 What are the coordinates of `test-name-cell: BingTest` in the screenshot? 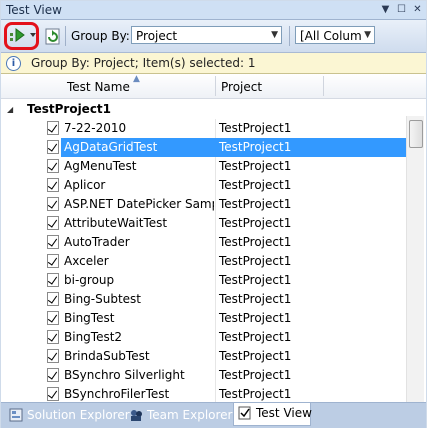 It's located at (89, 318).